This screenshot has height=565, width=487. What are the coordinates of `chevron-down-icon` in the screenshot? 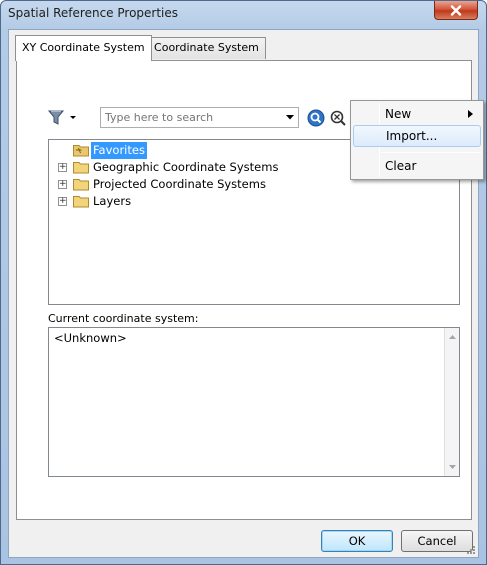 It's located at (290, 117).